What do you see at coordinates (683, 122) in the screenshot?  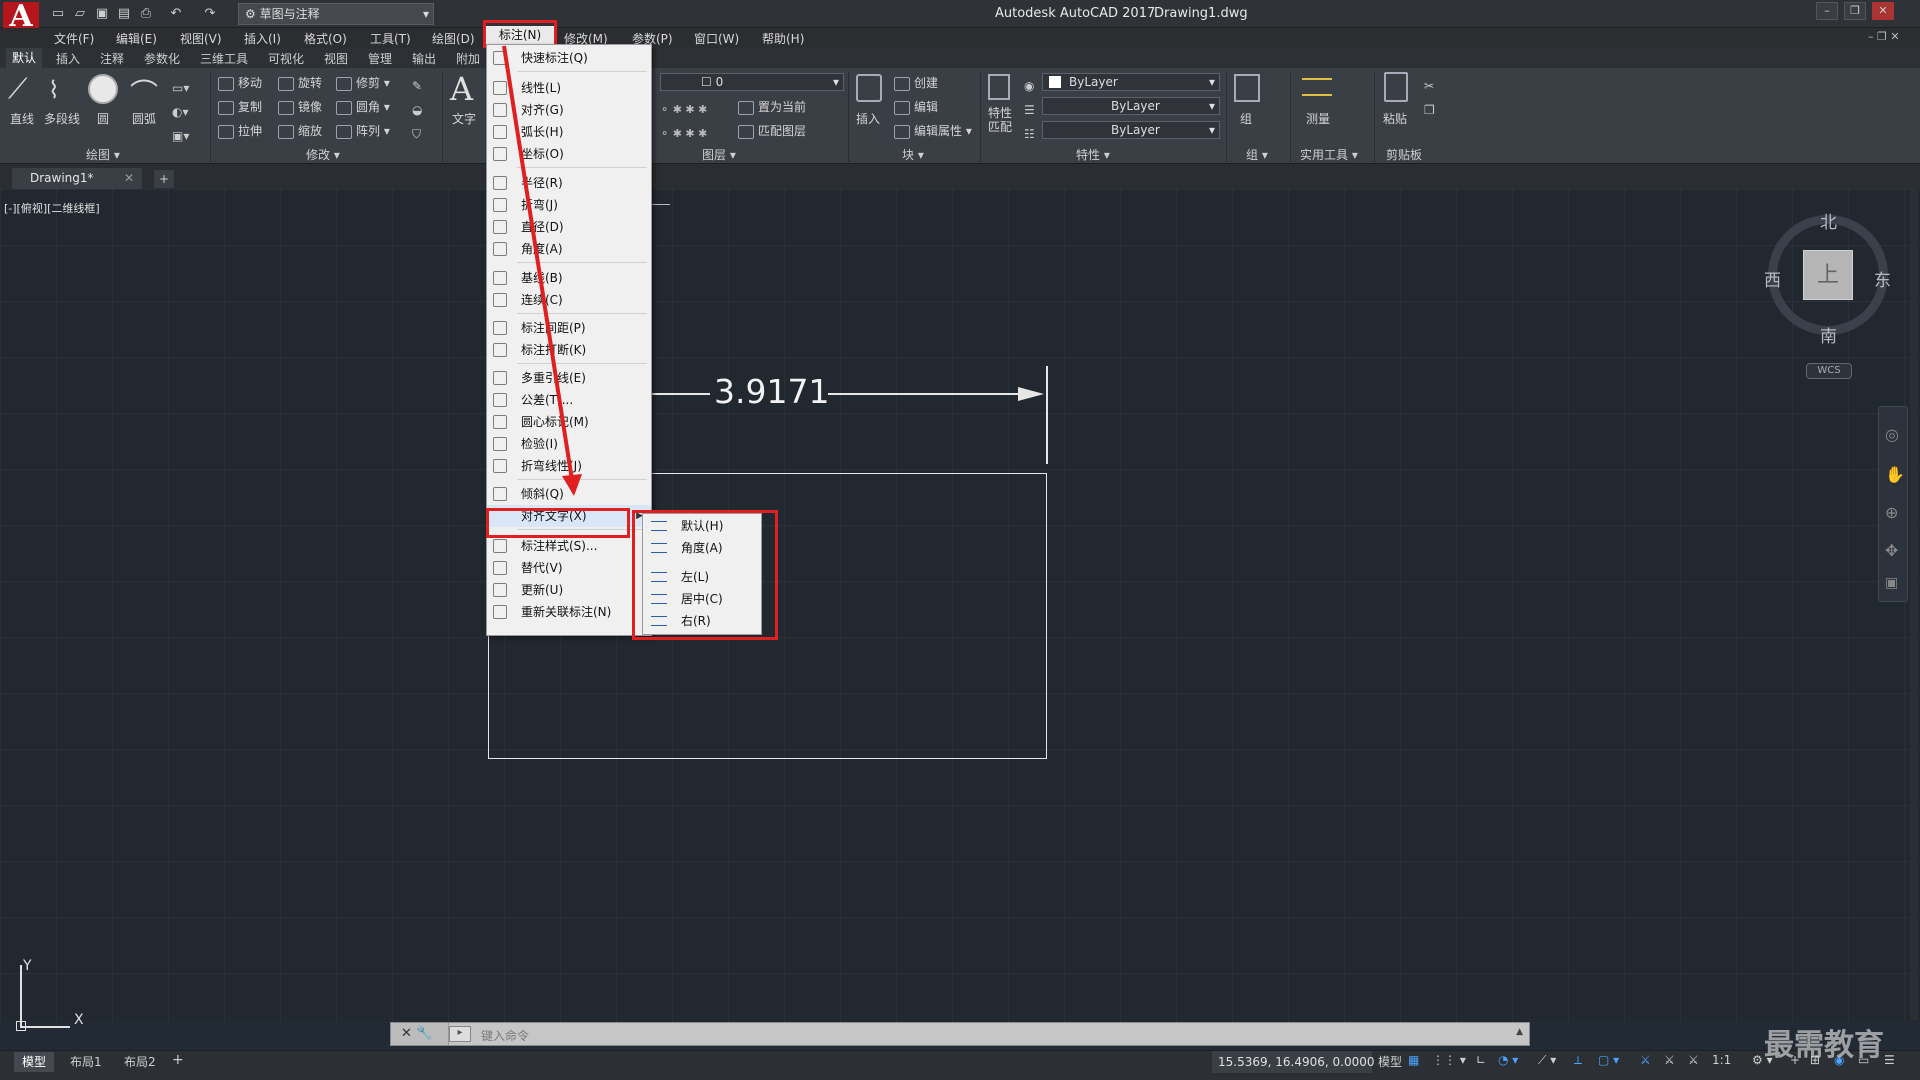 I see `layer-small-icons: ⚬ ✱ ✱ ✱ ⚬ ✱ ✱ ✱` at bounding box center [683, 122].